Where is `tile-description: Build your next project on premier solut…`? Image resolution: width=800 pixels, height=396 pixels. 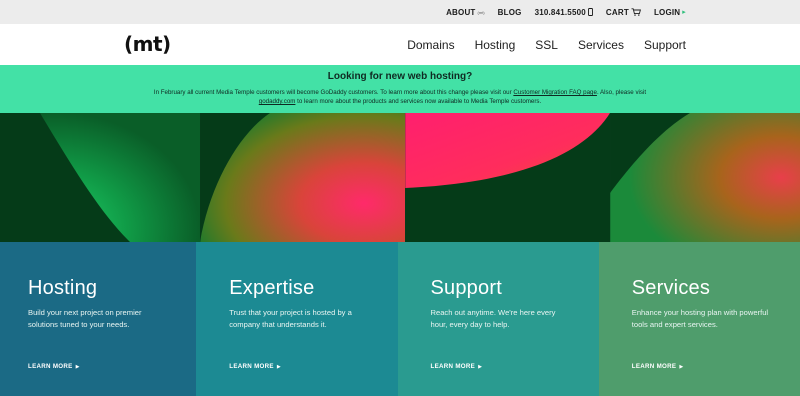 tile-description: Build your next project on premier solut… is located at coordinates (85, 318).